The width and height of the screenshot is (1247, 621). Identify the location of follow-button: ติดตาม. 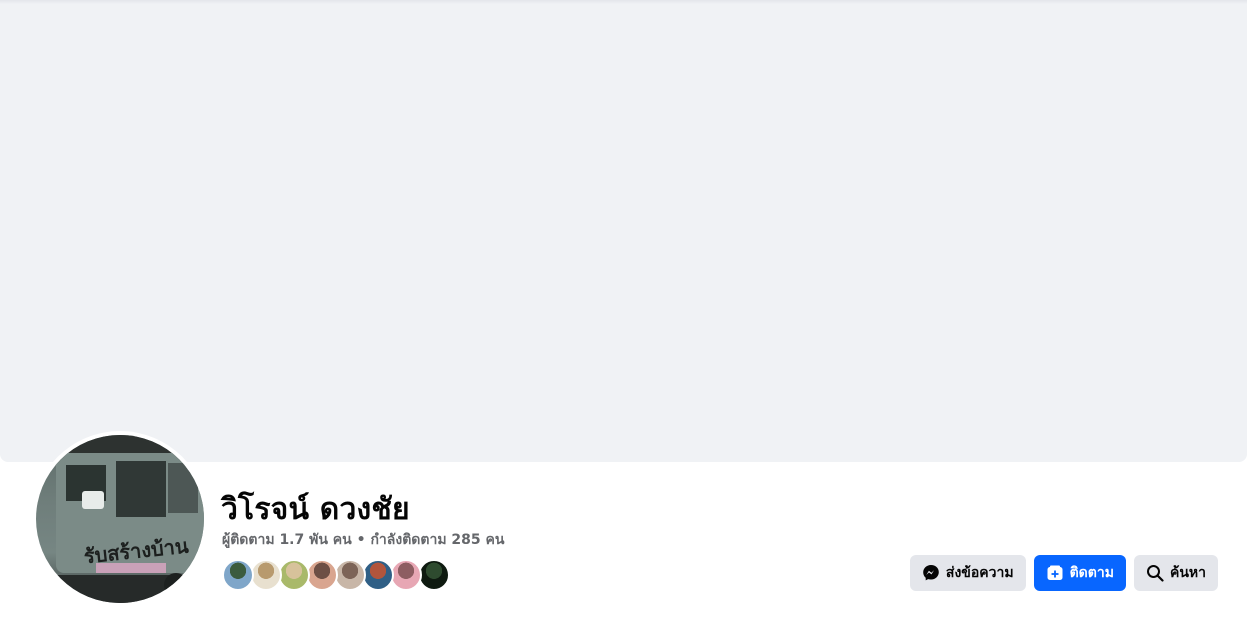
(1079, 573).